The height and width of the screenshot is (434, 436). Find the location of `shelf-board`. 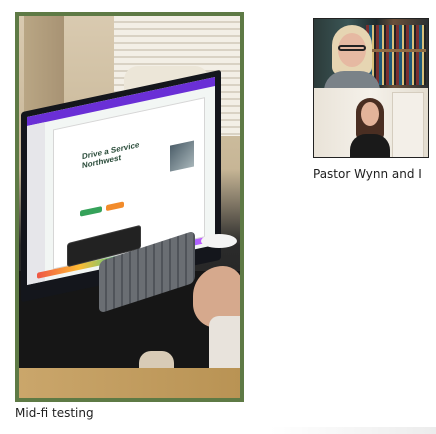

shelf-board is located at coordinates (396, 50).